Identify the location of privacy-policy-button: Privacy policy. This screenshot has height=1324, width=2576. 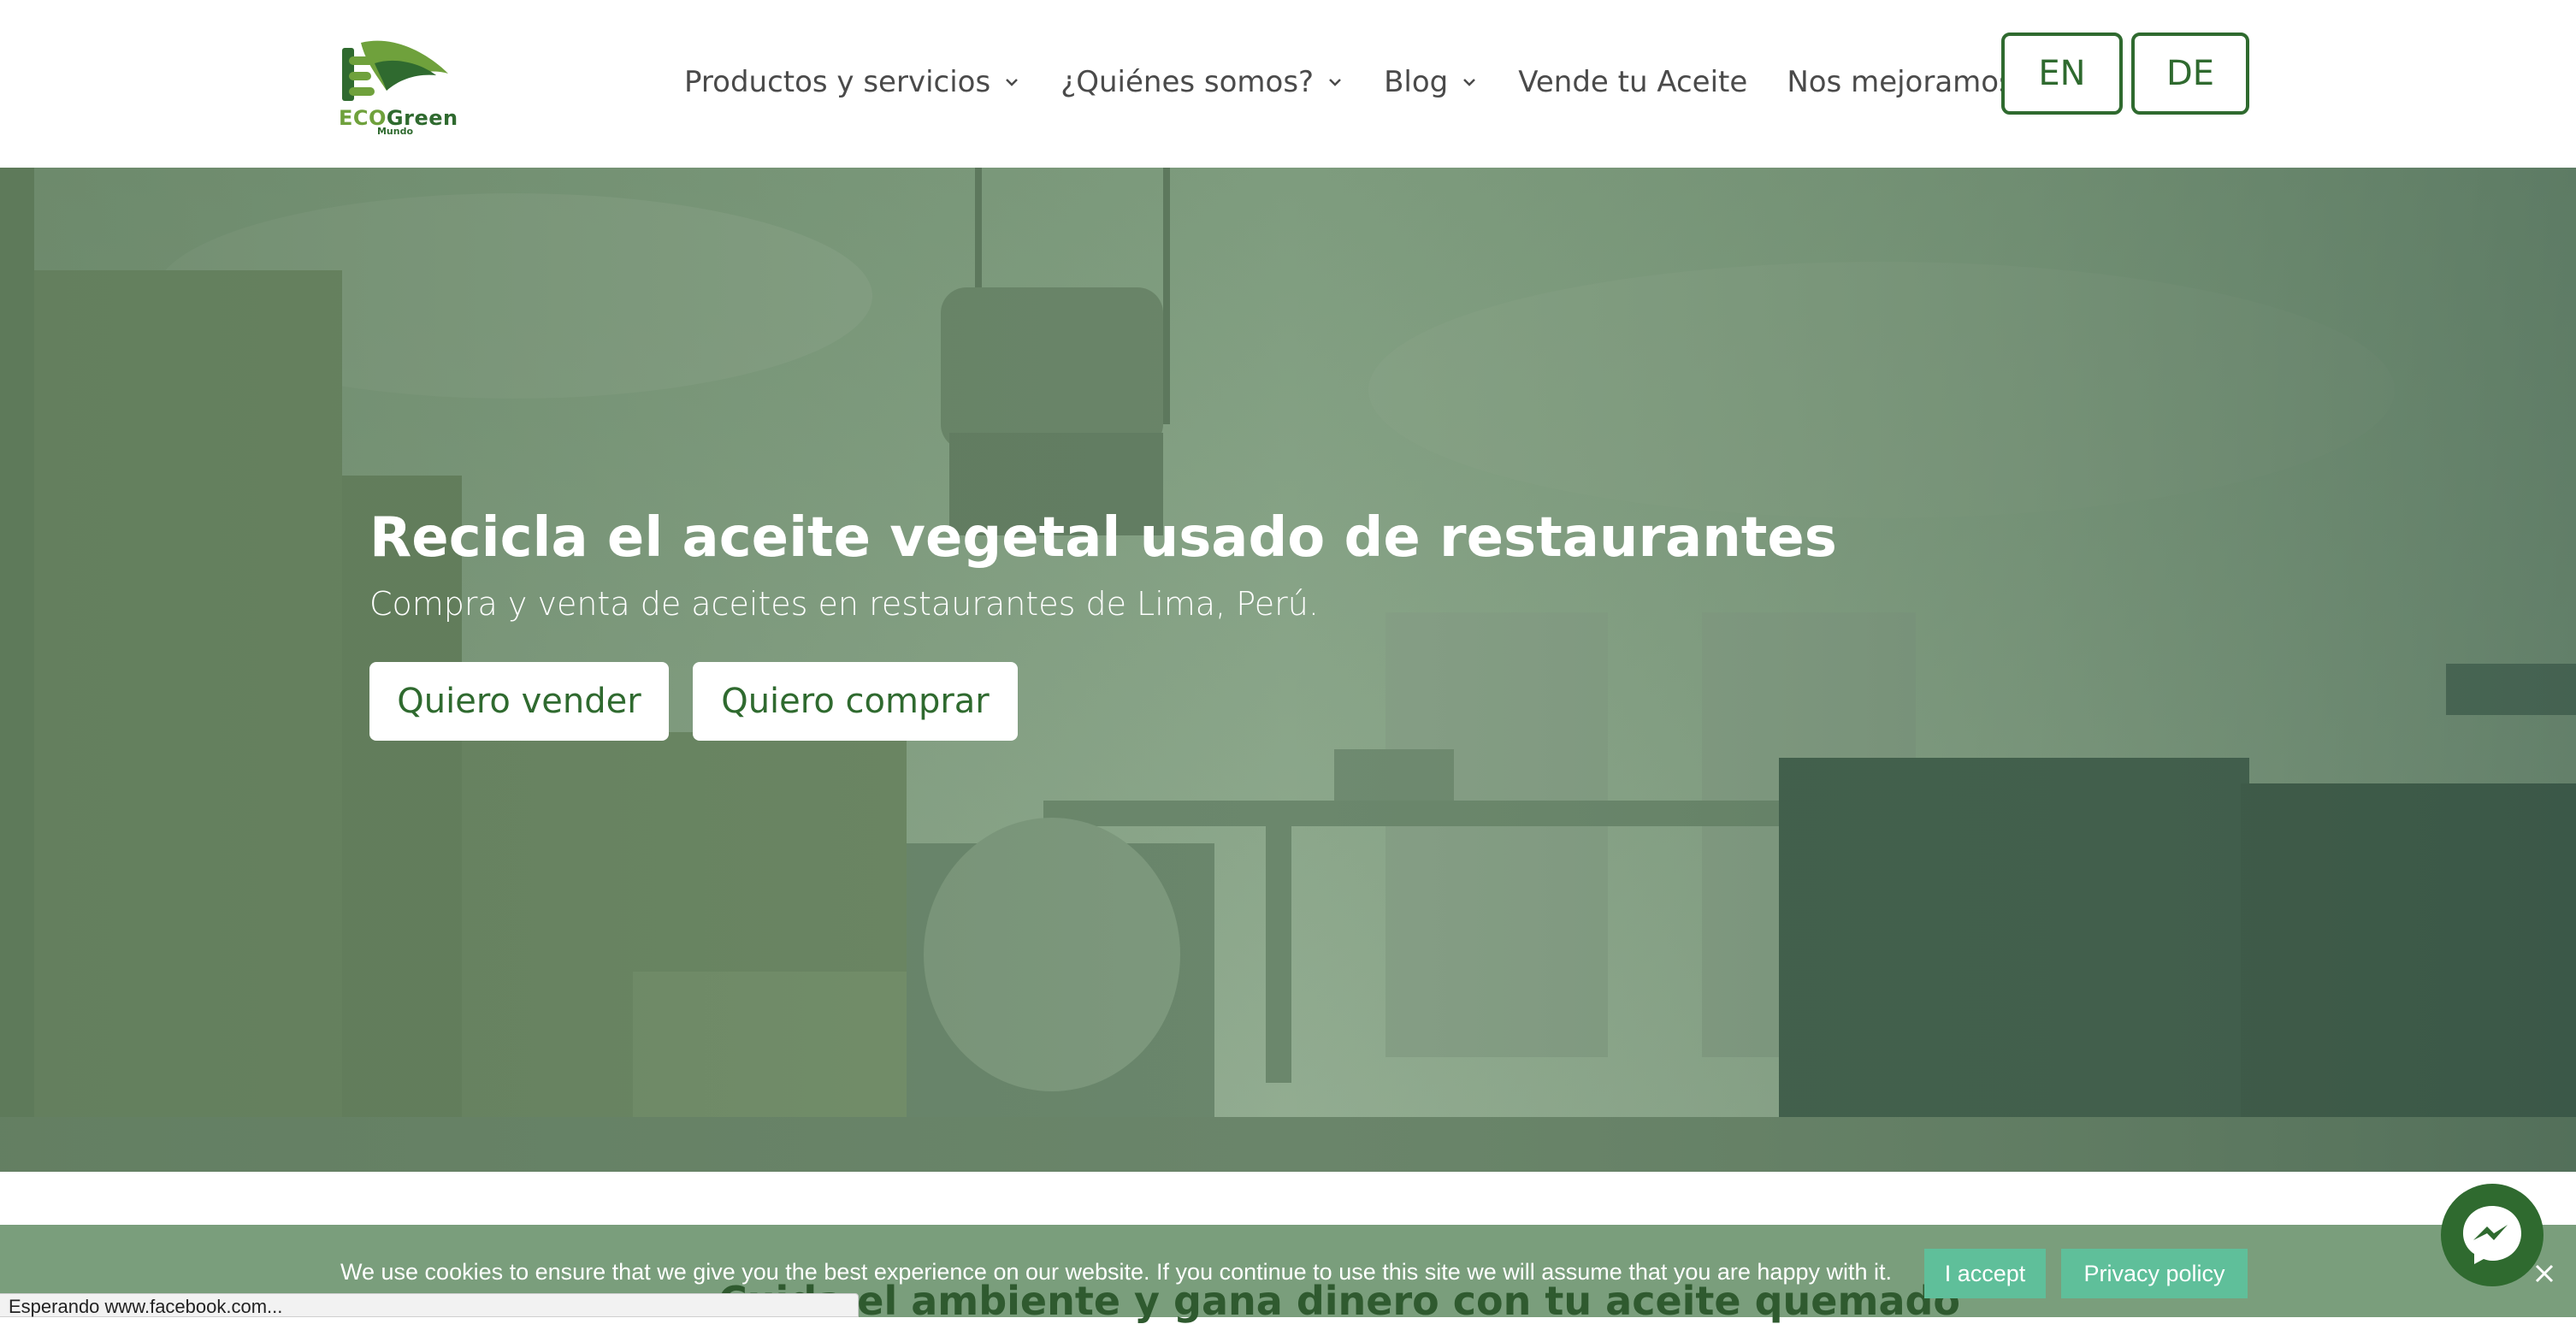
(2154, 1273).